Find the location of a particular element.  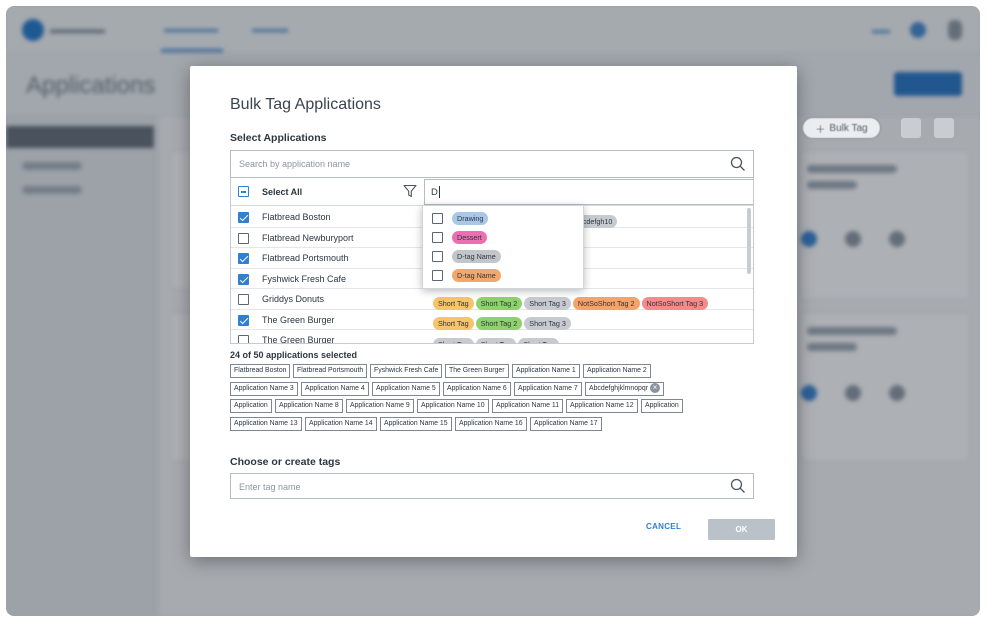

selected-application-chip: Application Name 10 is located at coordinates (453, 406).